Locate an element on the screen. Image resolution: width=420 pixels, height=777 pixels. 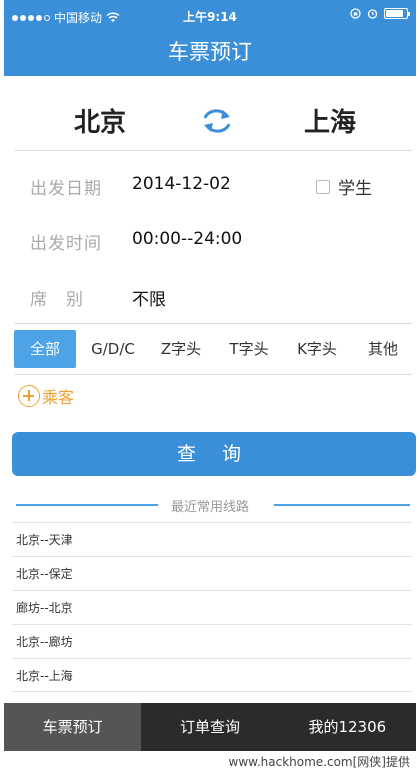
departure-time-row: 出发时间 00:00--24:00 is located at coordinates (210, 239).